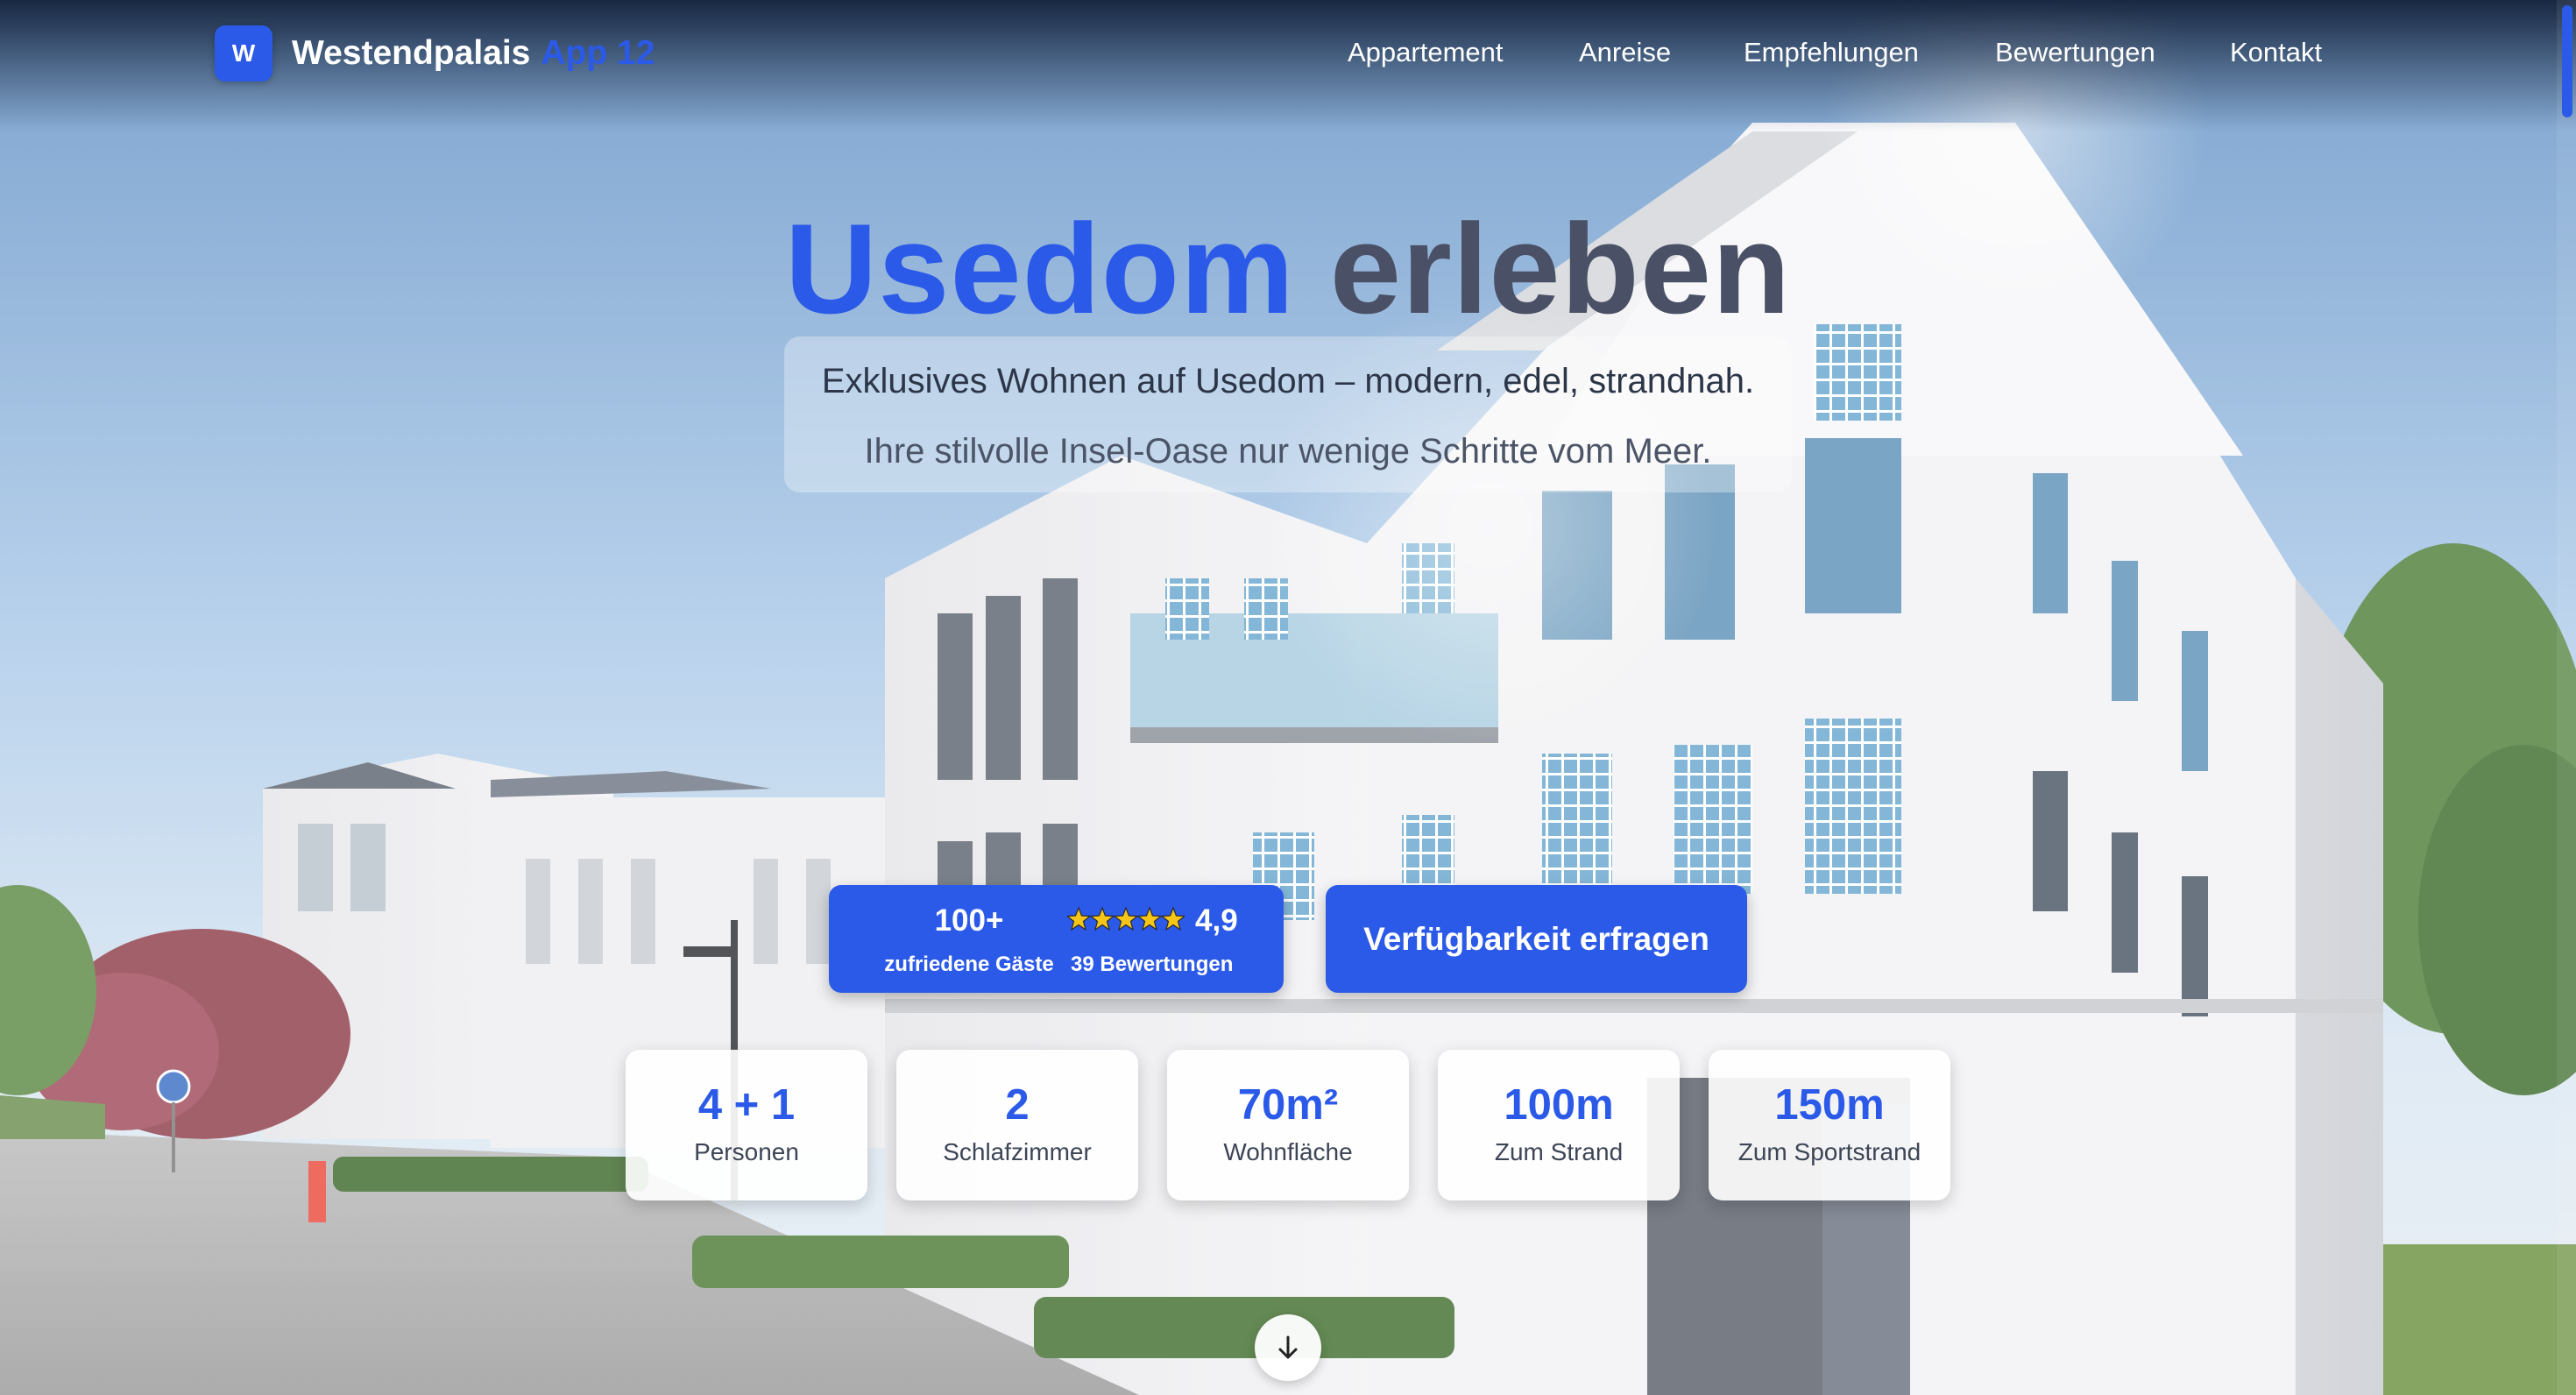  I want to click on guests-count: 100+, so click(969, 920).